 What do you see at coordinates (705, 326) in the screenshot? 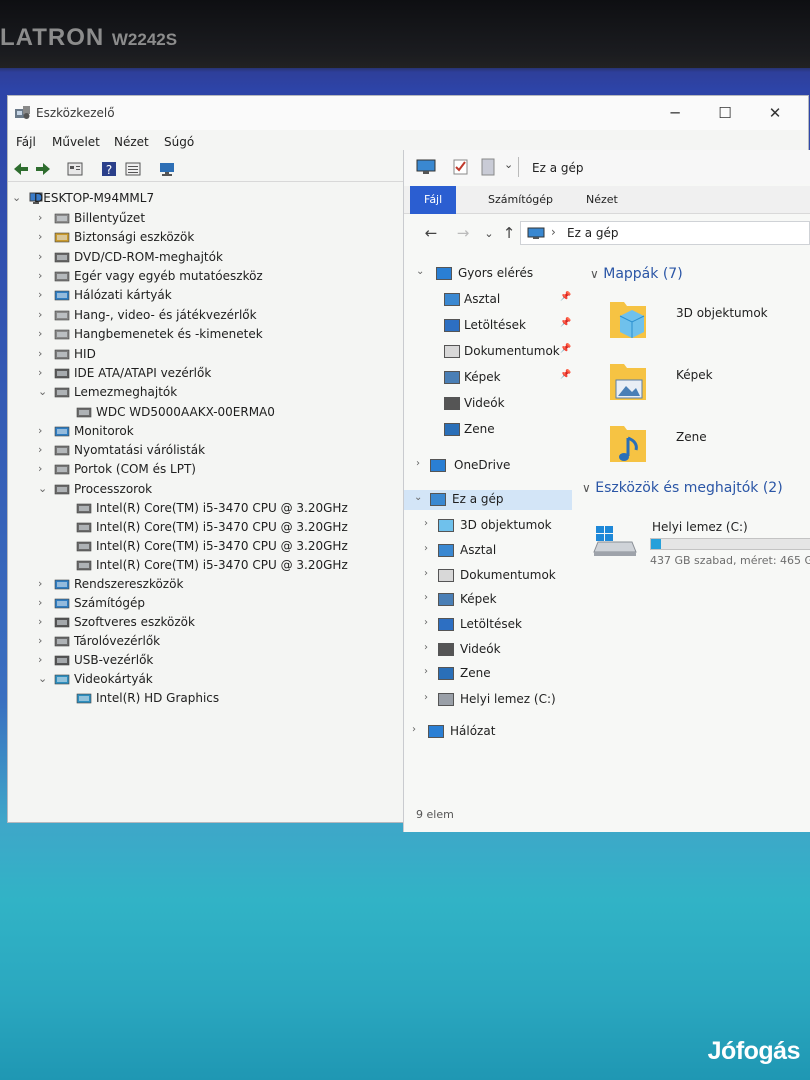
I see `folder-3d-objects: 3D objektumok` at bounding box center [705, 326].